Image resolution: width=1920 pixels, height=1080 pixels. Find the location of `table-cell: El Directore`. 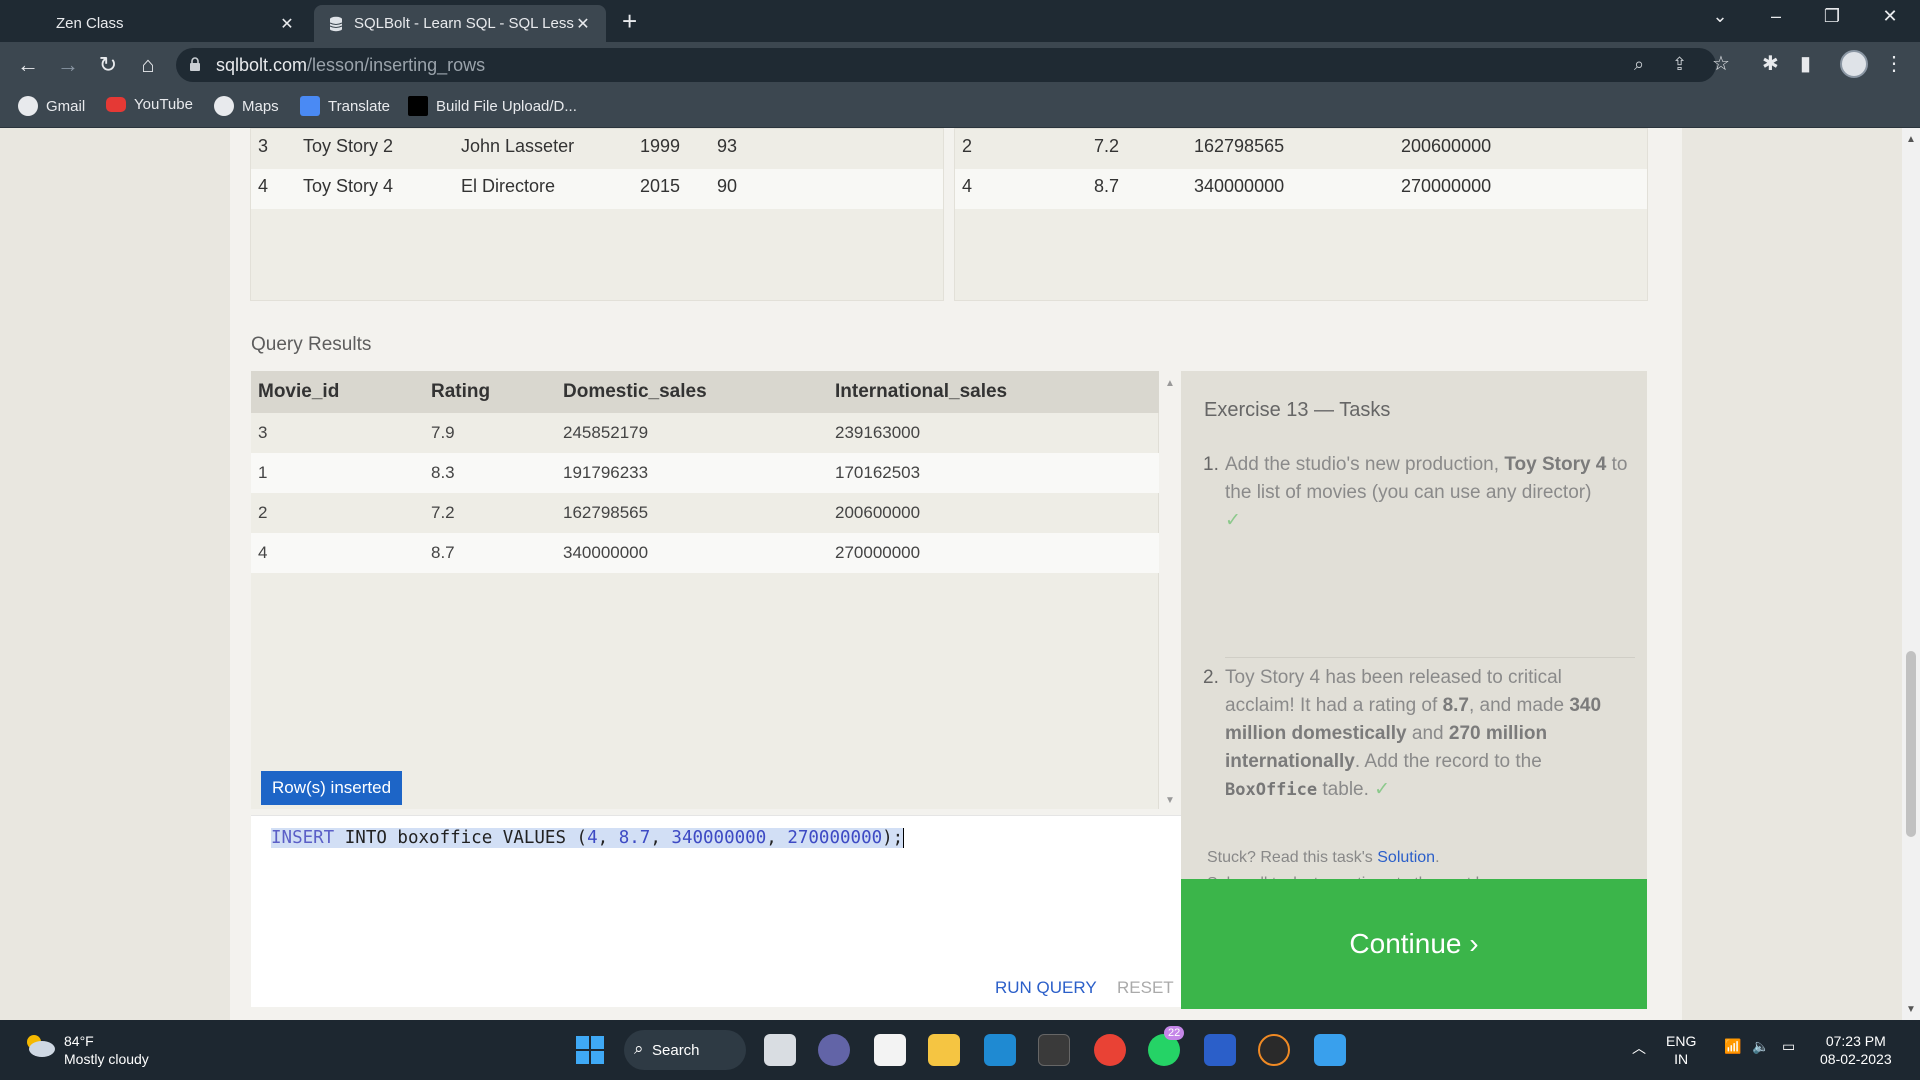

table-cell: El Directore is located at coordinates (508, 186).